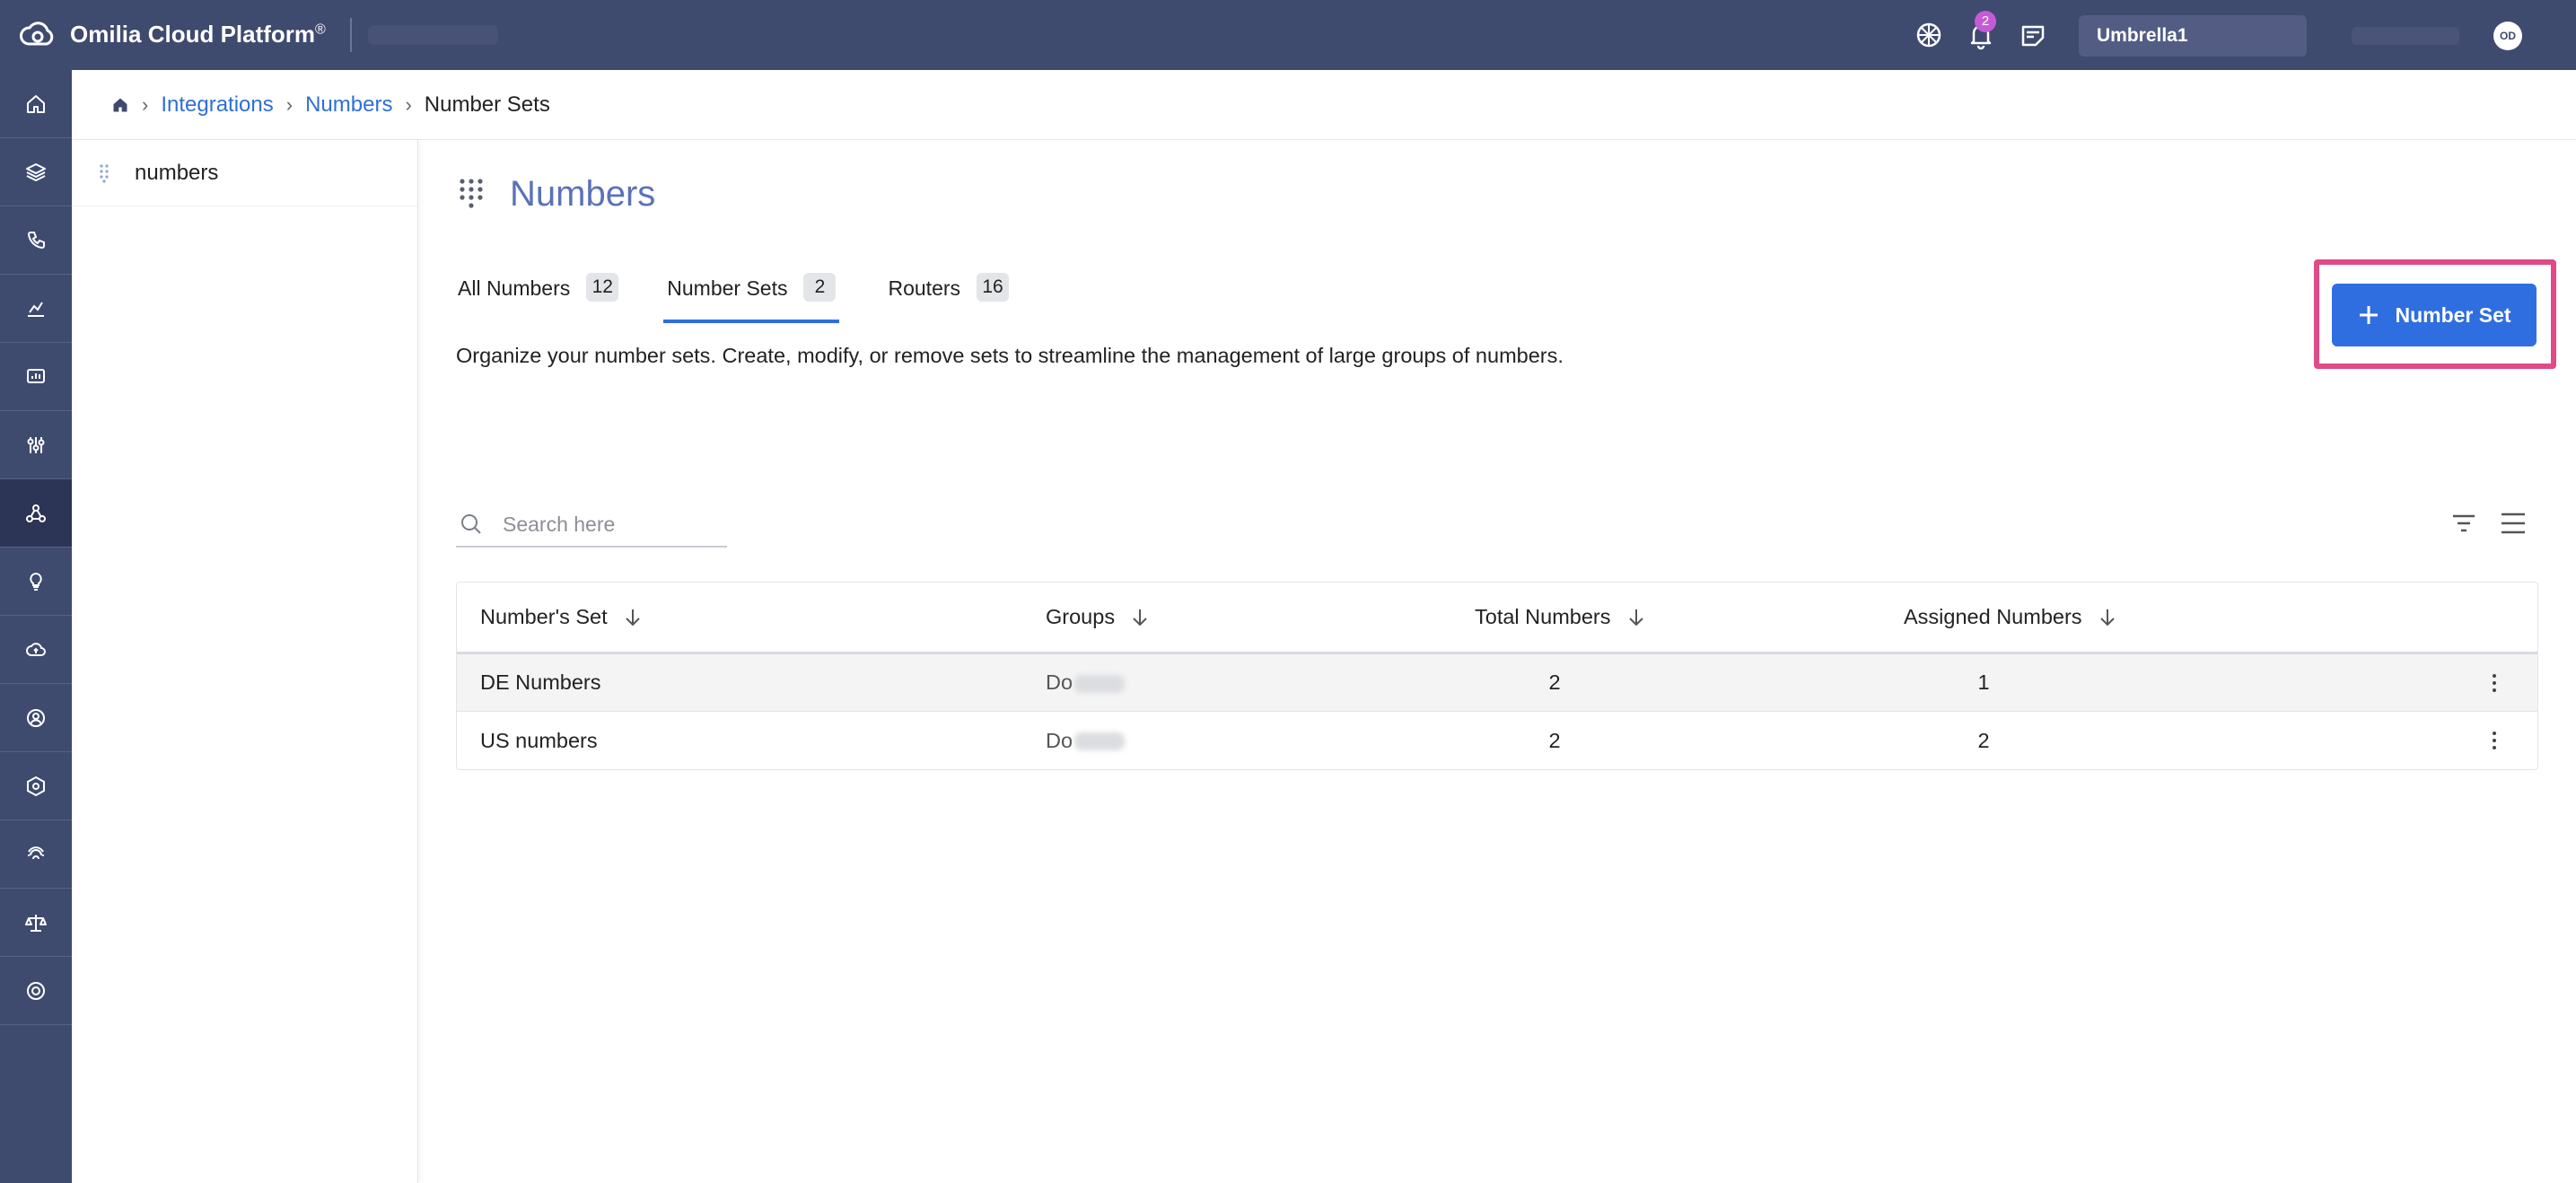 Image resolution: width=2576 pixels, height=1183 pixels. Describe the element at coordinates (1324, 105) in the screenshot. I see `breadcrumb: › Integrations › Numbers › Number Sets` at that location.